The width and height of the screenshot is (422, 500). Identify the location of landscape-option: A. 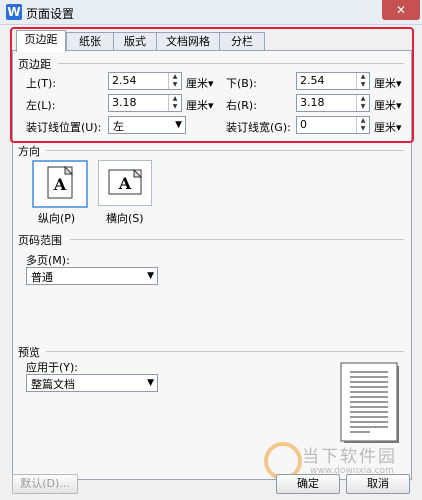
(125, 183).